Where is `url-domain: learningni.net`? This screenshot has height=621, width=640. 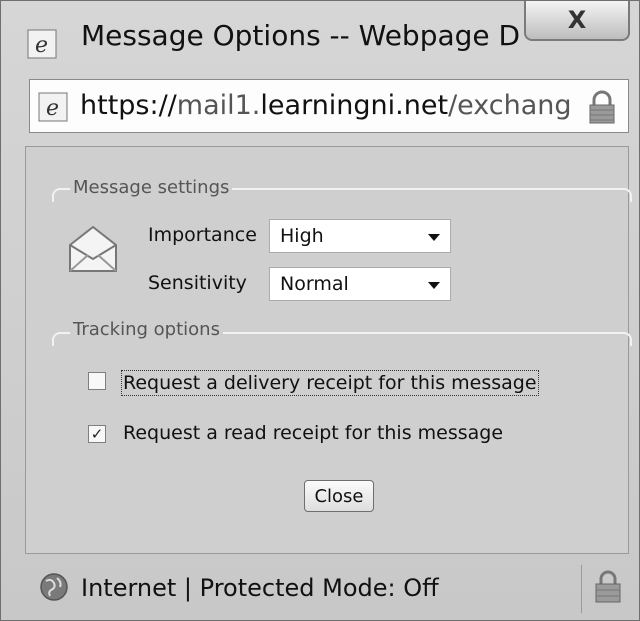
url-domain: learningni.net is located at coordinates (354, 105).